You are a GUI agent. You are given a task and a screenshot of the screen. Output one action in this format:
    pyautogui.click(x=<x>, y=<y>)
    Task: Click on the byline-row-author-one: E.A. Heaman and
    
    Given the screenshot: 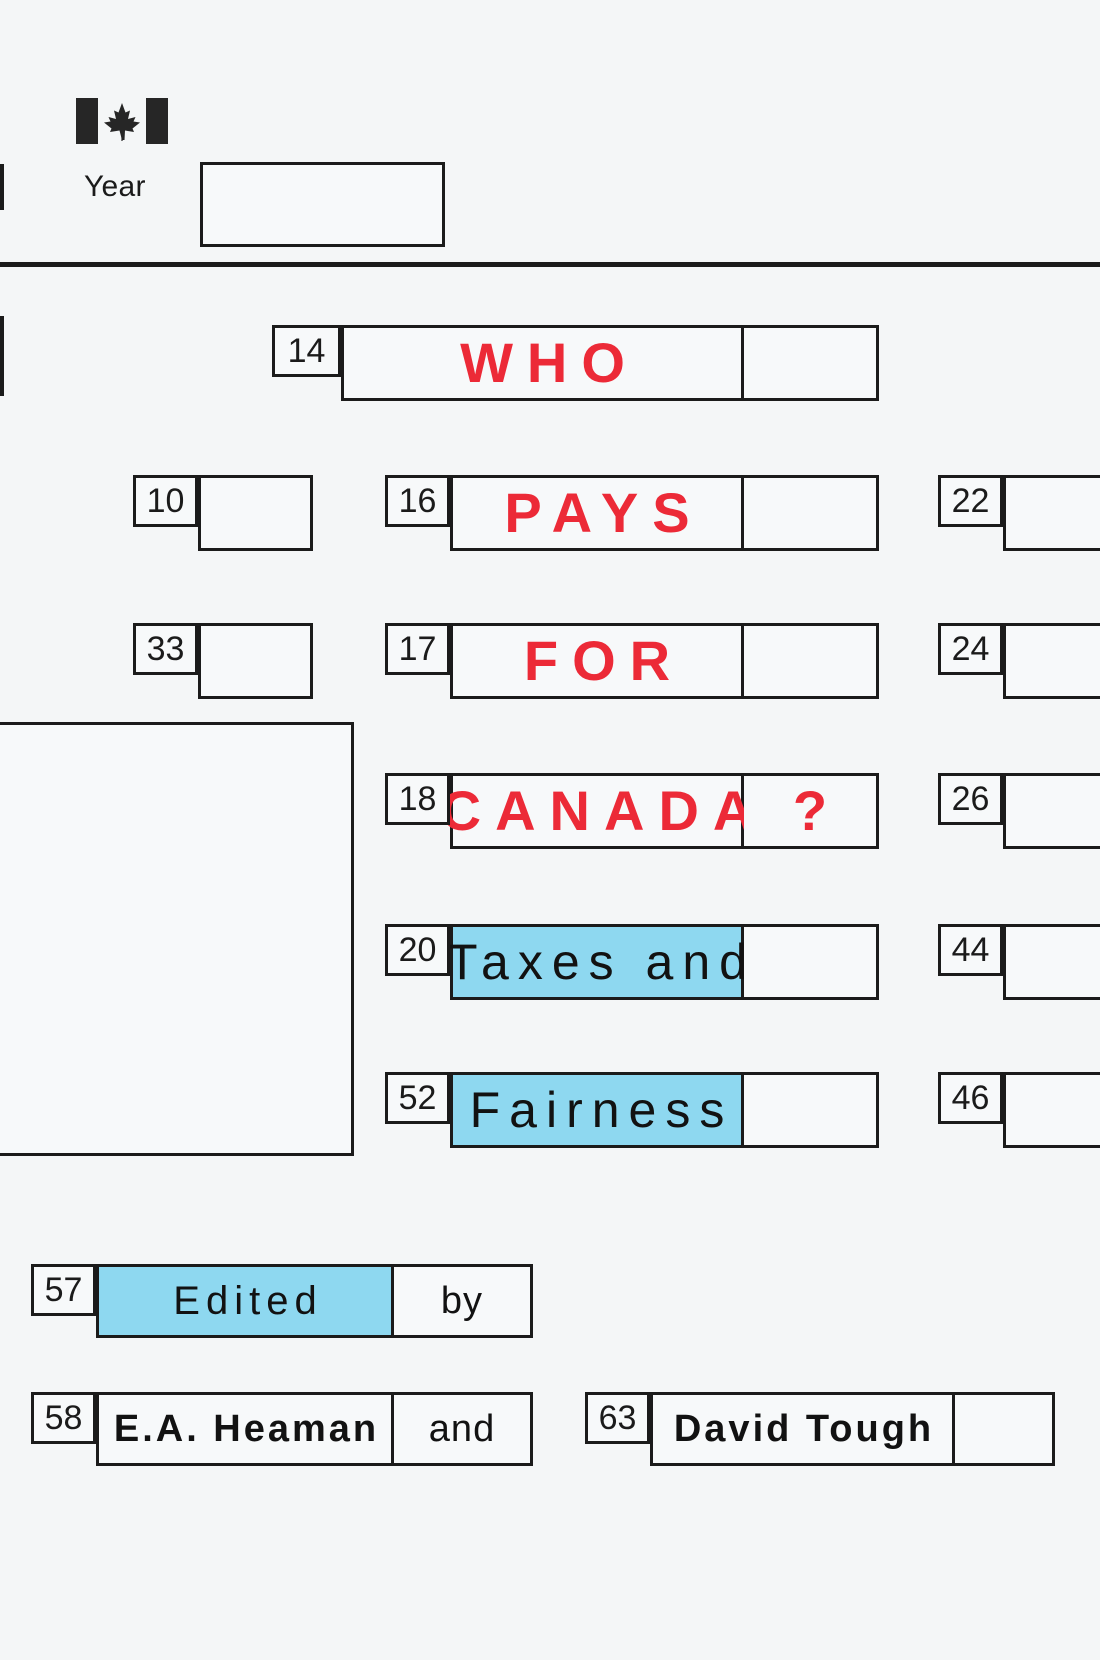 What is the action you would take?
    pyautogui.click(x=314, y=1429)
    